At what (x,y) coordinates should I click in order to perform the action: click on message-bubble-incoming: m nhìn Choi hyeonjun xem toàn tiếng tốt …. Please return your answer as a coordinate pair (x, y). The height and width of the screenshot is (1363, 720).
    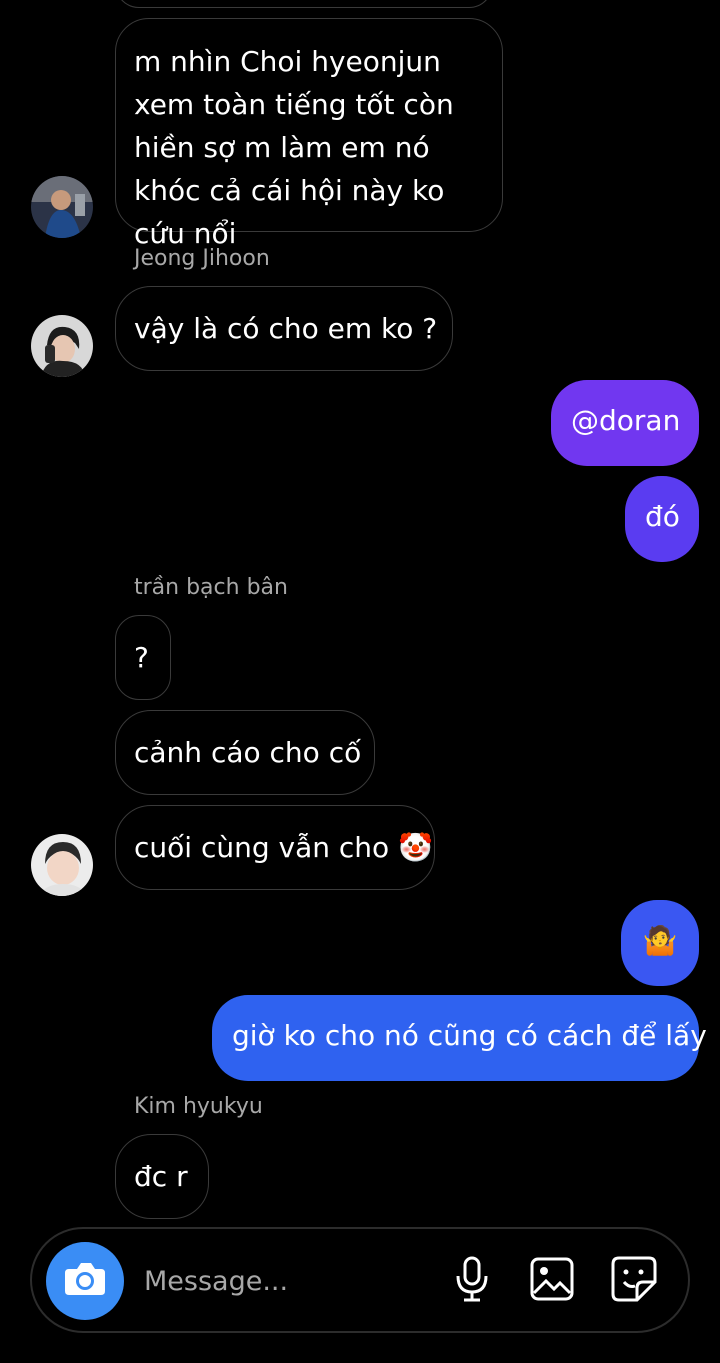
    Looking at the image, I should click on (309, 134).